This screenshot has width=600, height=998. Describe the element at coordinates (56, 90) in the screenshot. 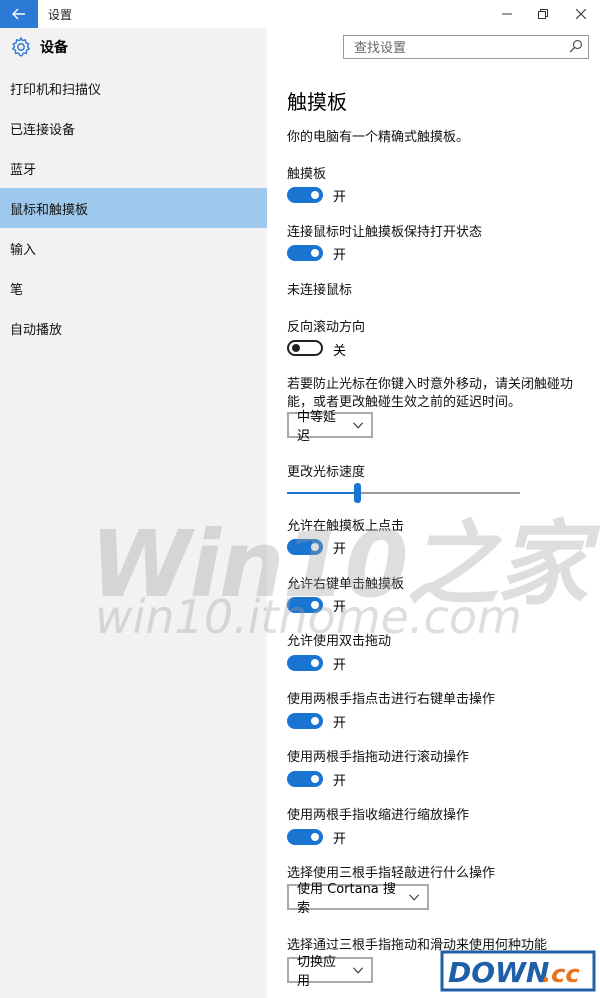

I see `sidebar-item-label: 打印机和扫描仪` at that location.